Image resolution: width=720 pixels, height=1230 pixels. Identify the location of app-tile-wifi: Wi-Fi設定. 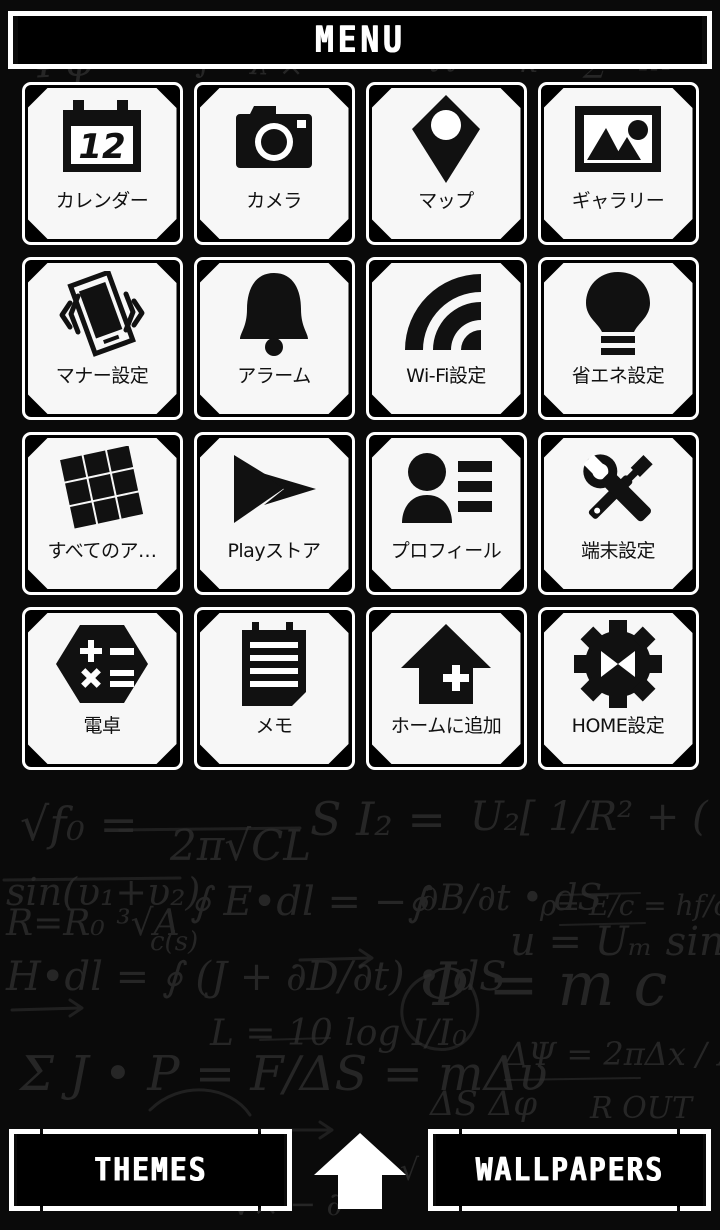
(446, 338).